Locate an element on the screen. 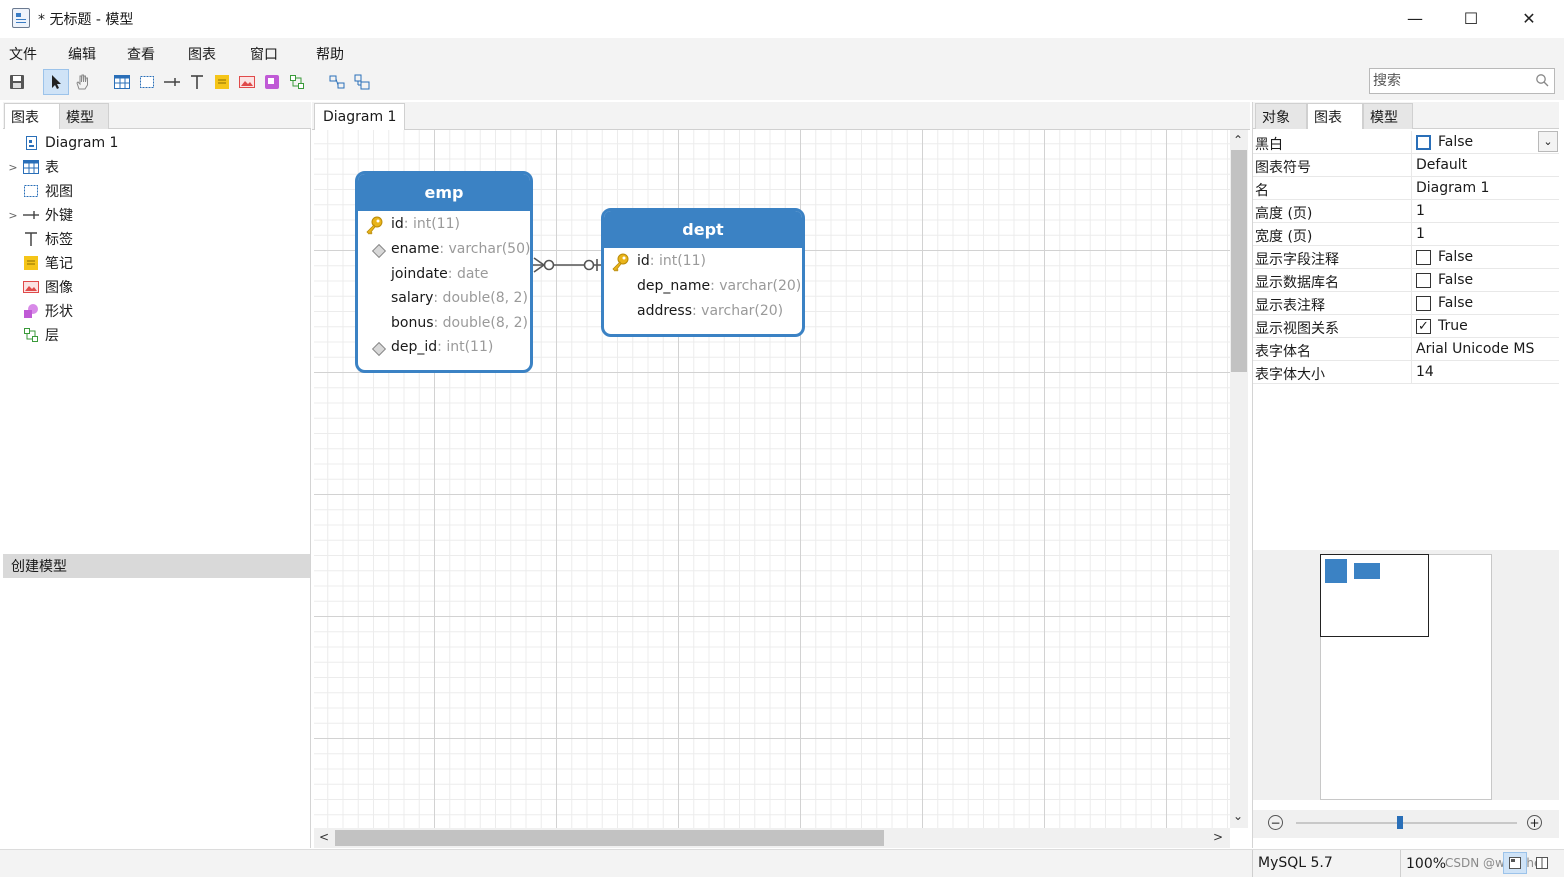 The image size is (1564, 877). zoom-fit-icon is located at coordinates (337, 82).